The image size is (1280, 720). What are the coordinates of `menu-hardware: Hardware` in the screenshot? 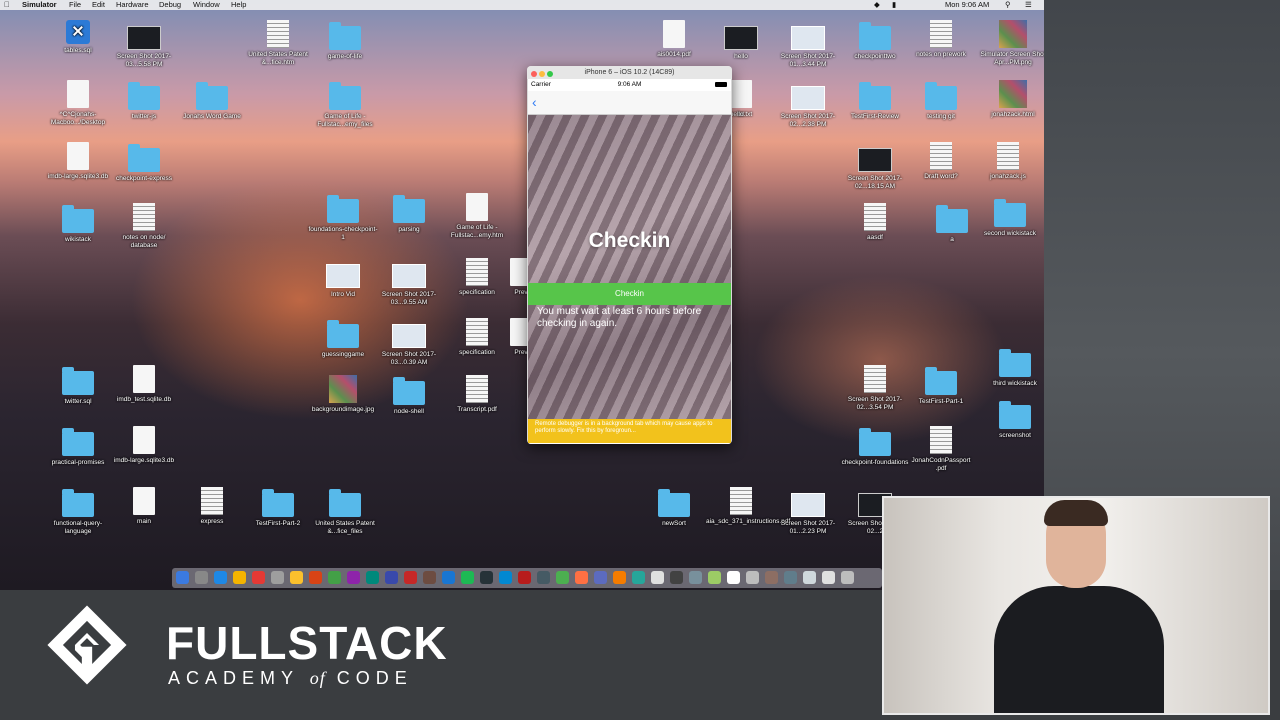 It's located at (132, 5).